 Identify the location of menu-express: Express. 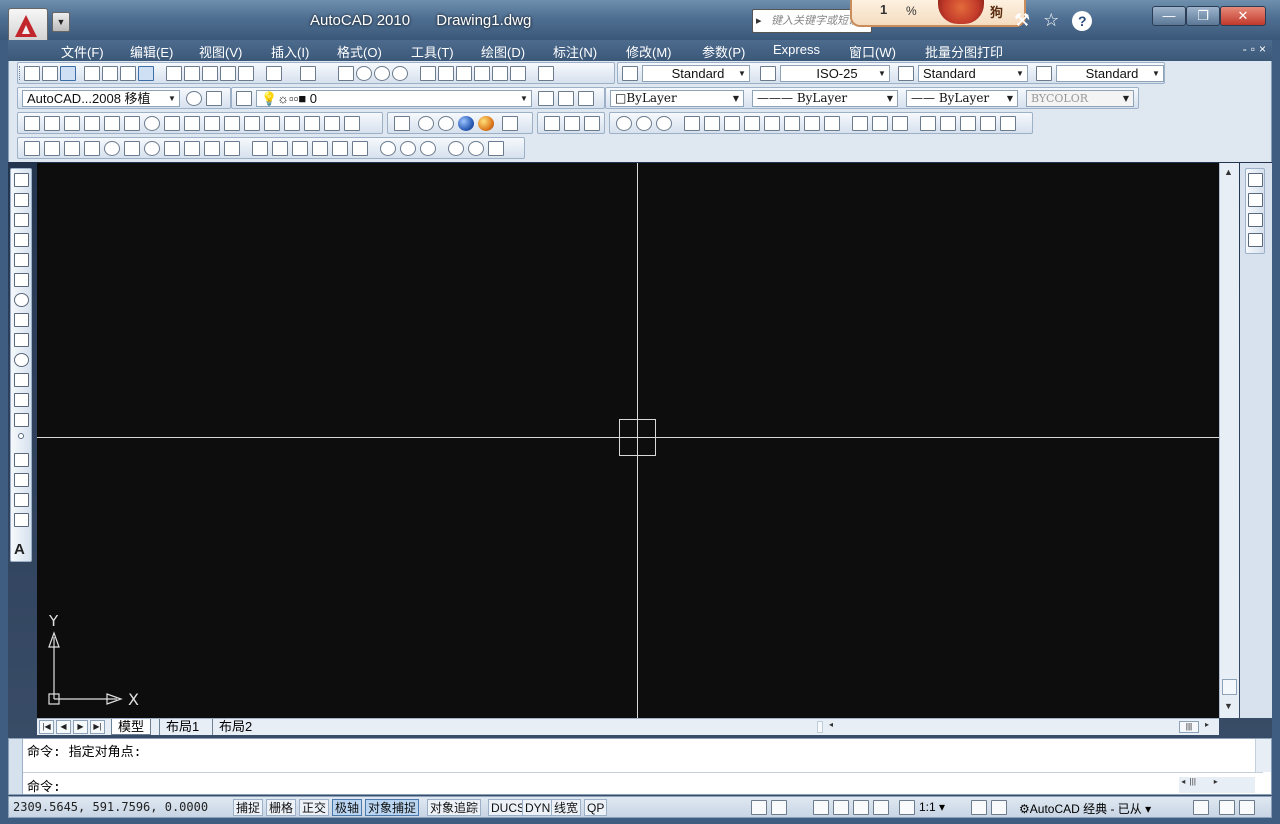
(796, 49).